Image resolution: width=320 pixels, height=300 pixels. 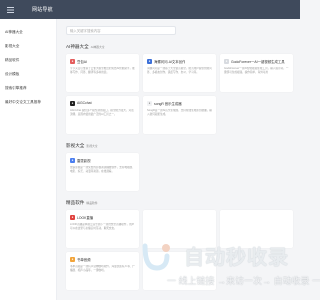 I want to click on leiting-icon: ●, so click(x=72, y=160).